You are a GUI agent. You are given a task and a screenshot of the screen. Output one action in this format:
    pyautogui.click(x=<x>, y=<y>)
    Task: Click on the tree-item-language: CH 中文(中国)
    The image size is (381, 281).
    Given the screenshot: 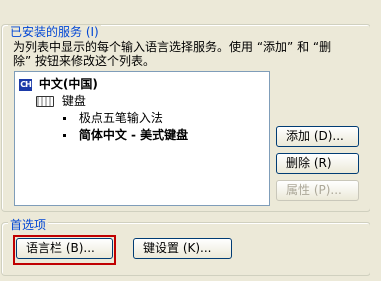 What is the action you would take?
    pyautogui.click(x=58, y=84)
    